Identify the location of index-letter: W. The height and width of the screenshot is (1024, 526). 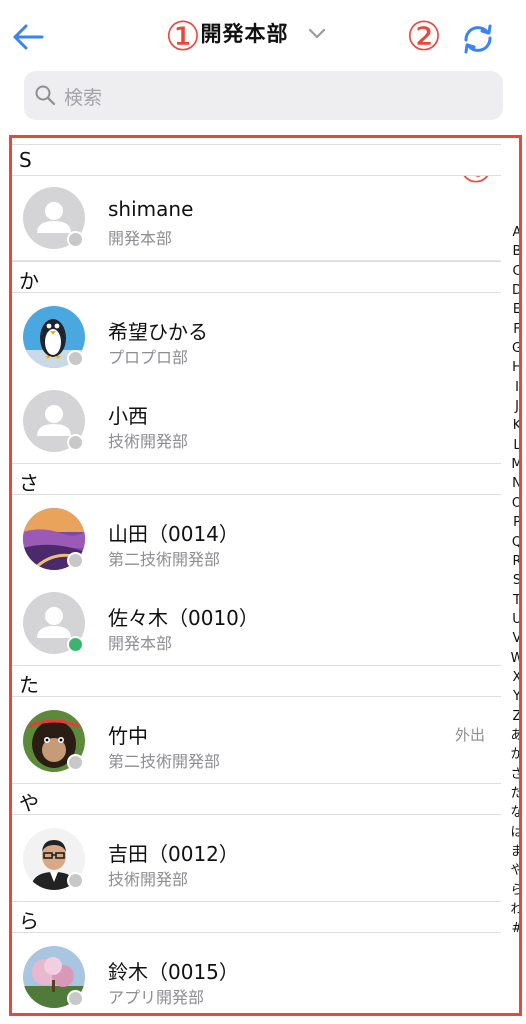
(514, 658).